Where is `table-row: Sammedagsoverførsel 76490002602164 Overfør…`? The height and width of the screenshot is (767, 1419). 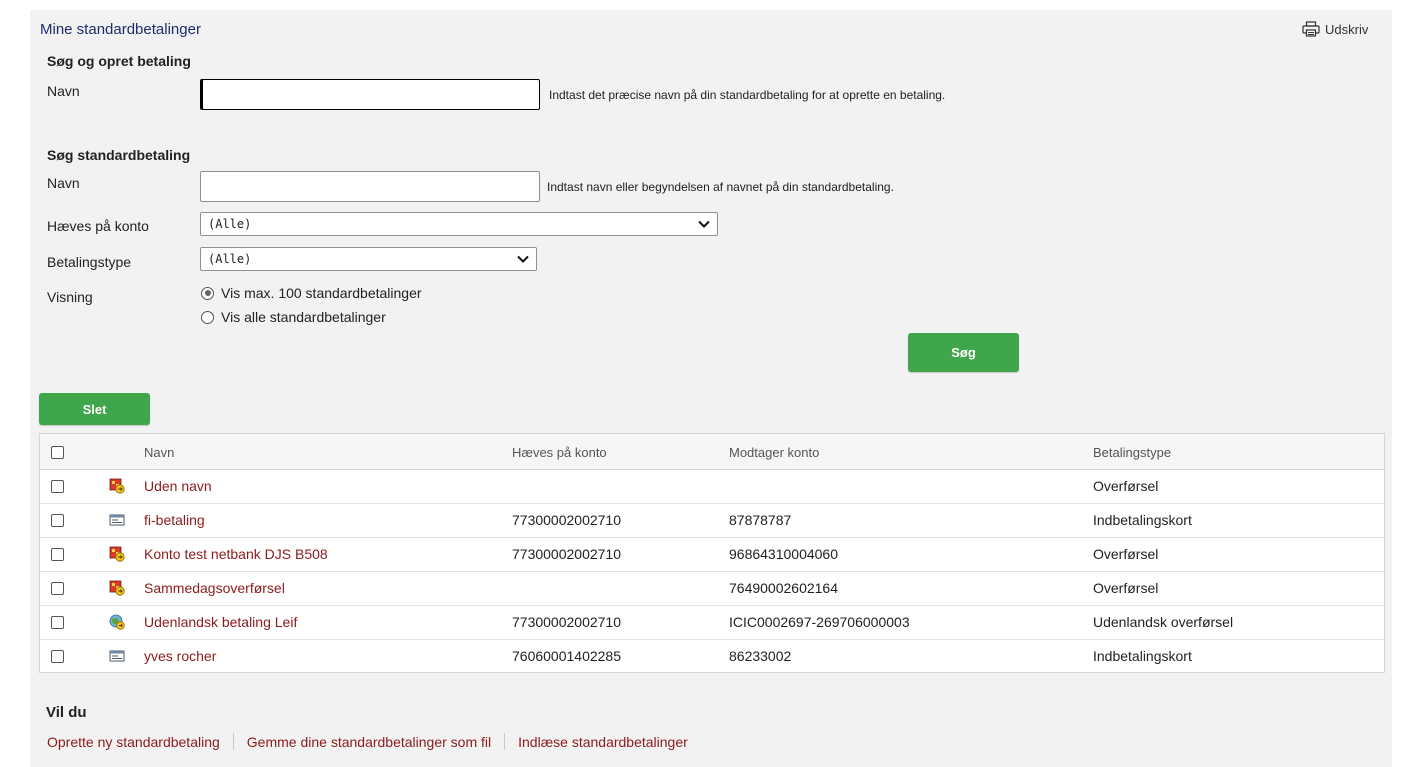 table-row: Sammedagsoverførsel 76490002602164 Overfør… is located at coordinates (712, 589).